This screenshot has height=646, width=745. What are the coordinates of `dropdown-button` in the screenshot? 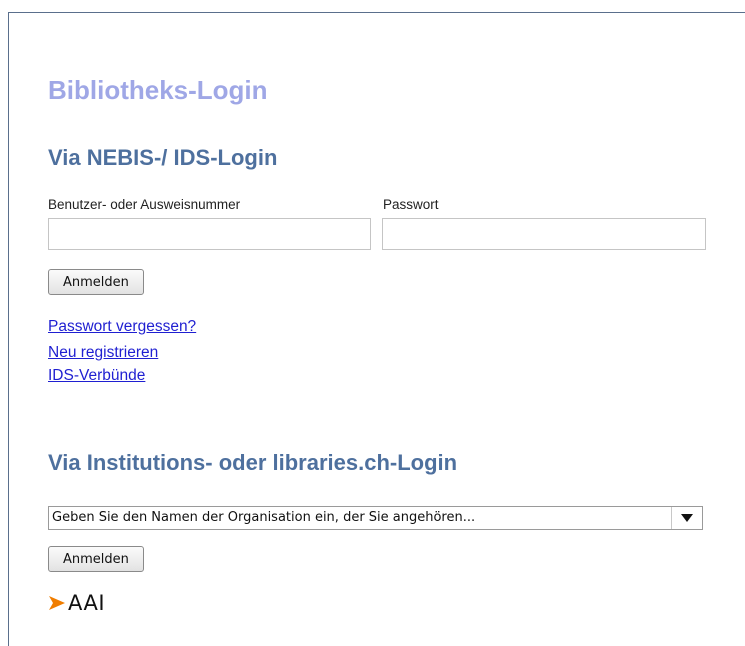 It's located at (686, 518).